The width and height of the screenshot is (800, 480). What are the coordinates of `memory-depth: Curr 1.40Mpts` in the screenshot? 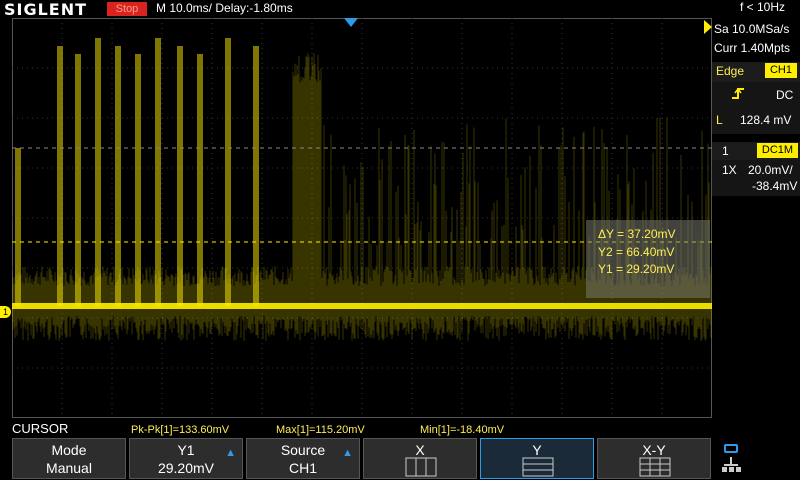 It's located at (752, 48).